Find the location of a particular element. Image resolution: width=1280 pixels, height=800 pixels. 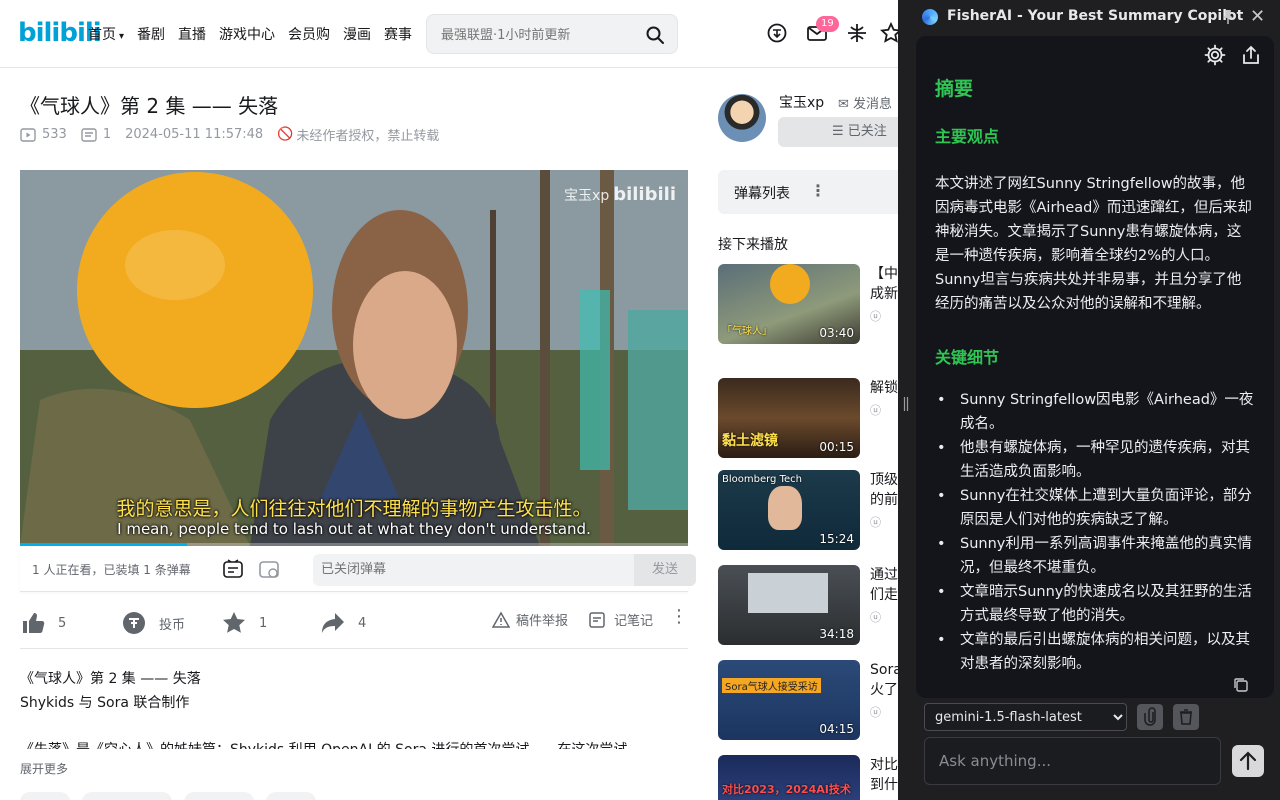

panel-title: FisherAI - Your Best Summary Copilot is located at coordinates (1095, 16).